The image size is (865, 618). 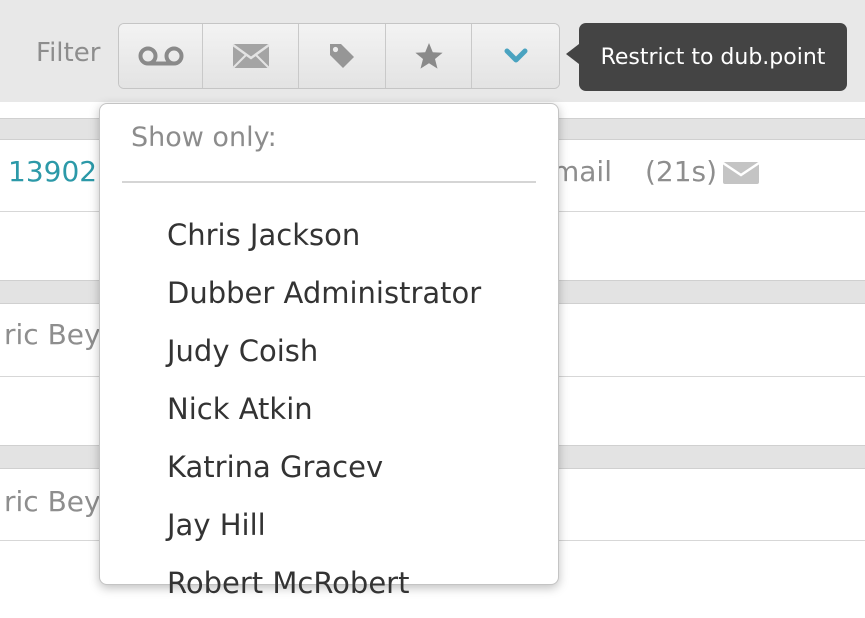 I want to click on filter-tag-button, so click(x=342, y=56).